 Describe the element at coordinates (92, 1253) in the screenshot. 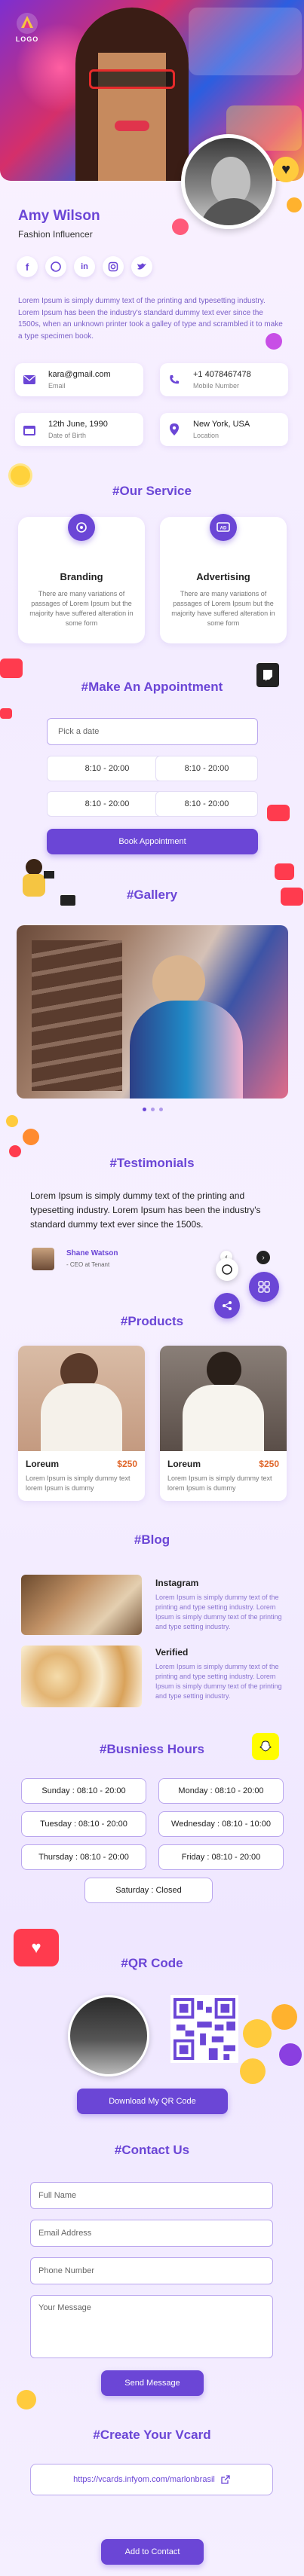

I see `testimonial-author: Shane Watson` at that location.